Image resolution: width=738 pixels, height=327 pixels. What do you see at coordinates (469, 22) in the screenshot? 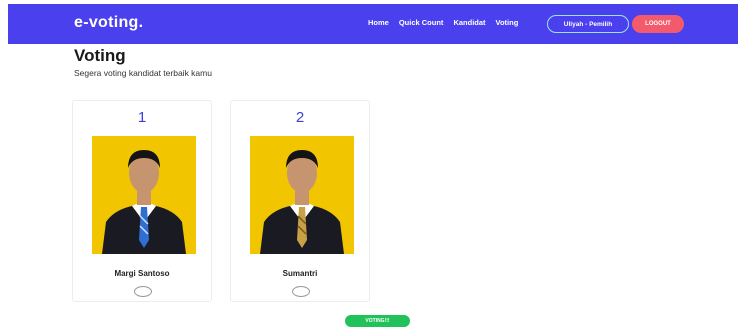
I see `nav-kandidat: Kandidat` at bounding box center [469, 22].